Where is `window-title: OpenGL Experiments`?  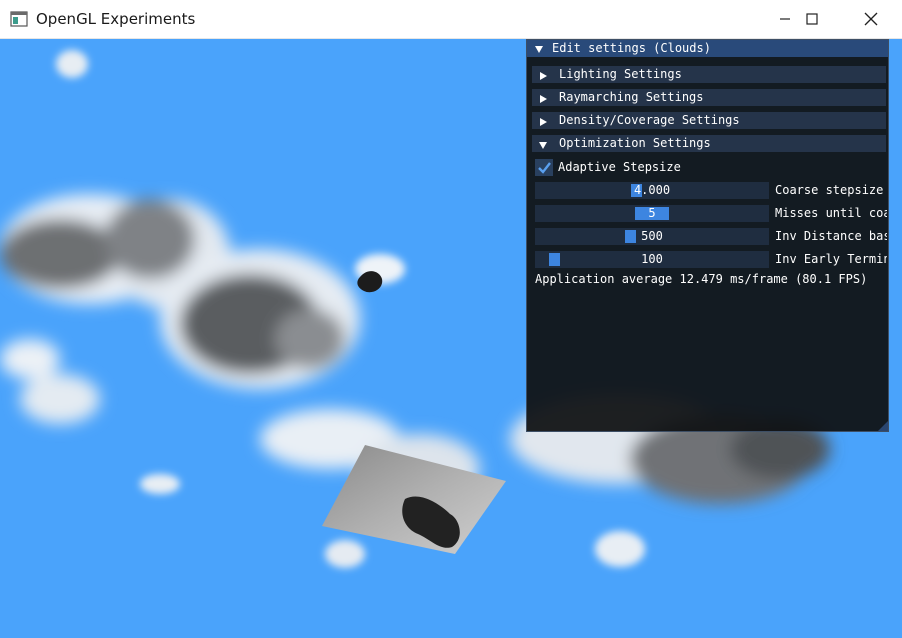
window-title: OpenGL Experiments is located at coordinates (116, 19).